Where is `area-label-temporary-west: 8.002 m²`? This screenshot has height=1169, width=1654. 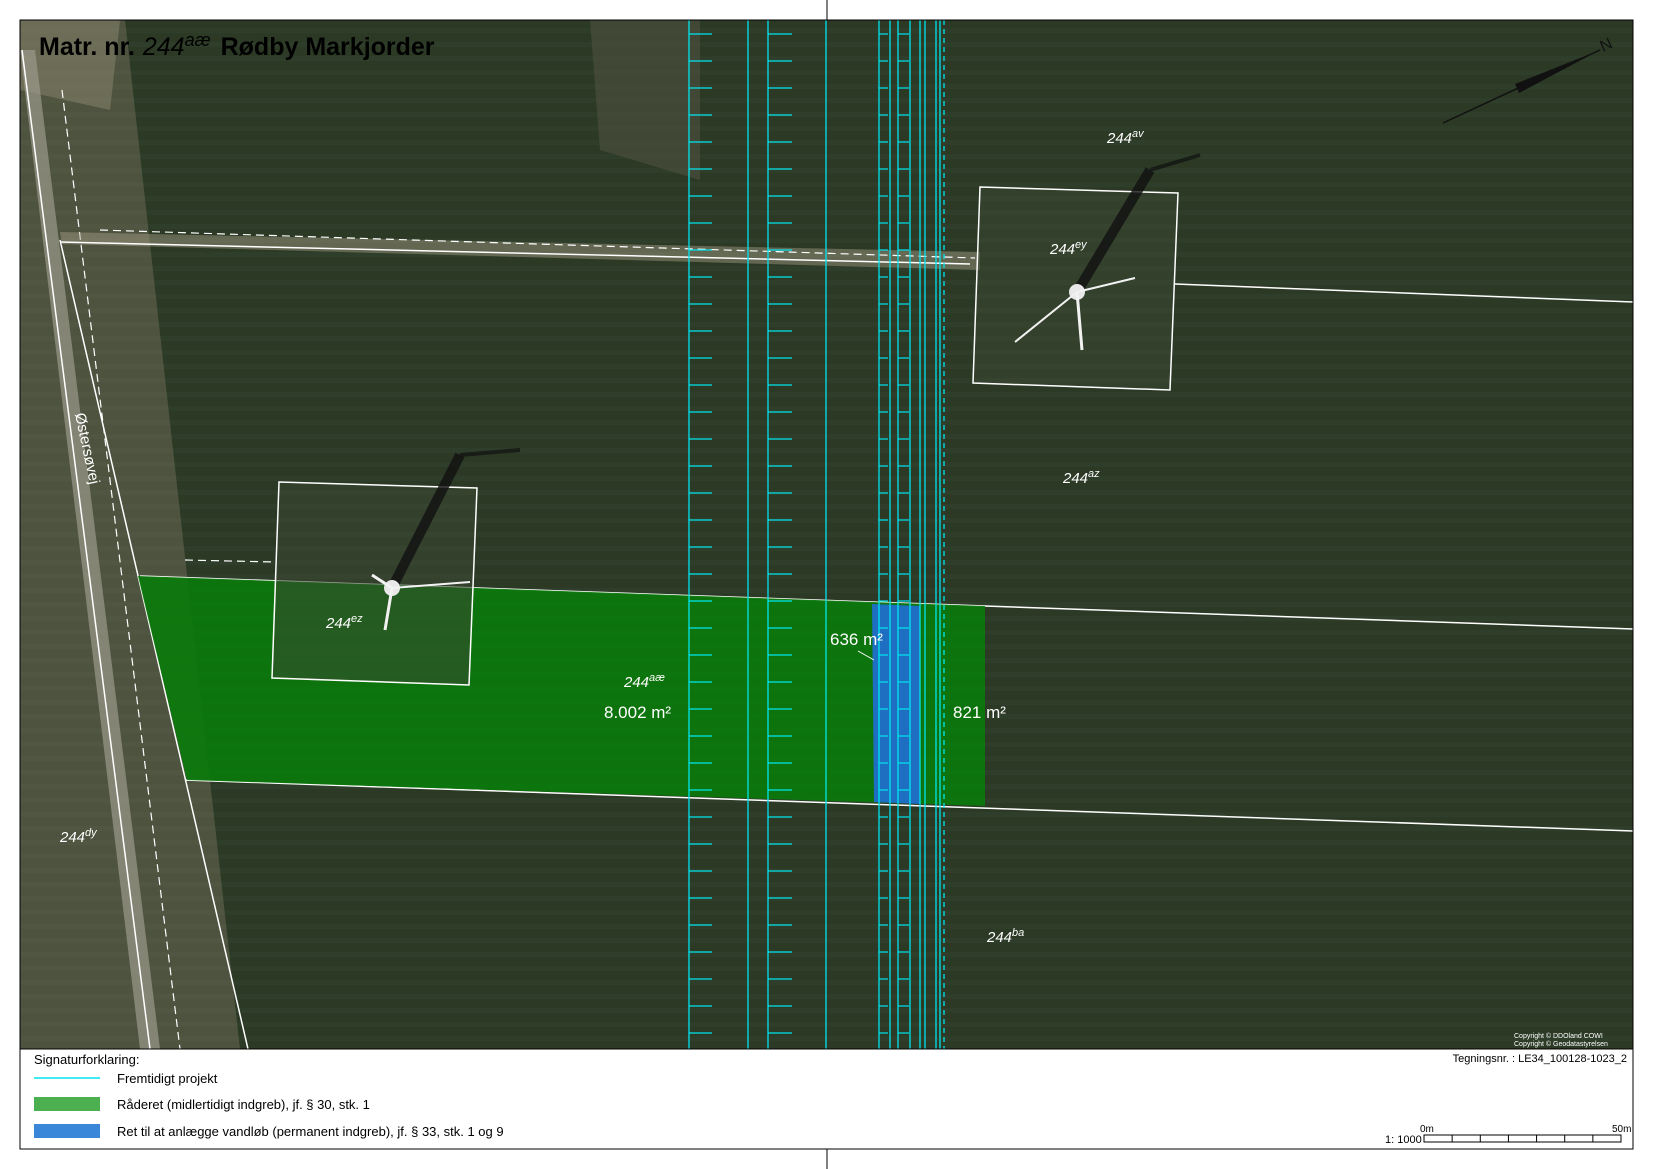 area-label-temporary-west: 8.002 m² is located at coordinates (637, 712).